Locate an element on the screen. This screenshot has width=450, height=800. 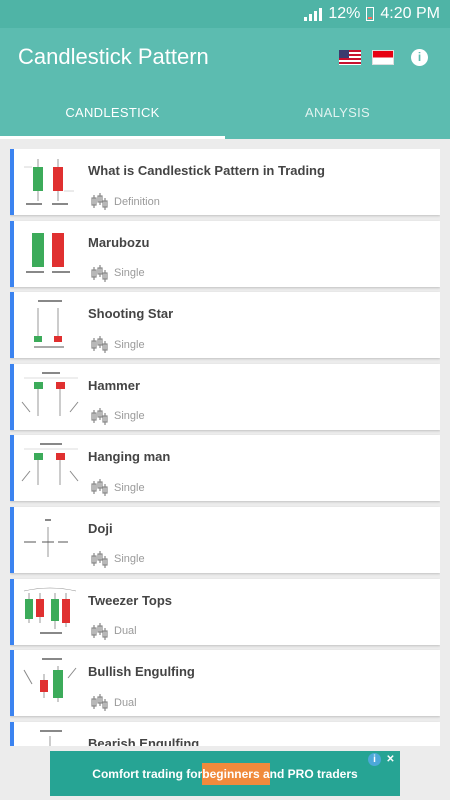
battery-icon is located at coordinates (370, 14).